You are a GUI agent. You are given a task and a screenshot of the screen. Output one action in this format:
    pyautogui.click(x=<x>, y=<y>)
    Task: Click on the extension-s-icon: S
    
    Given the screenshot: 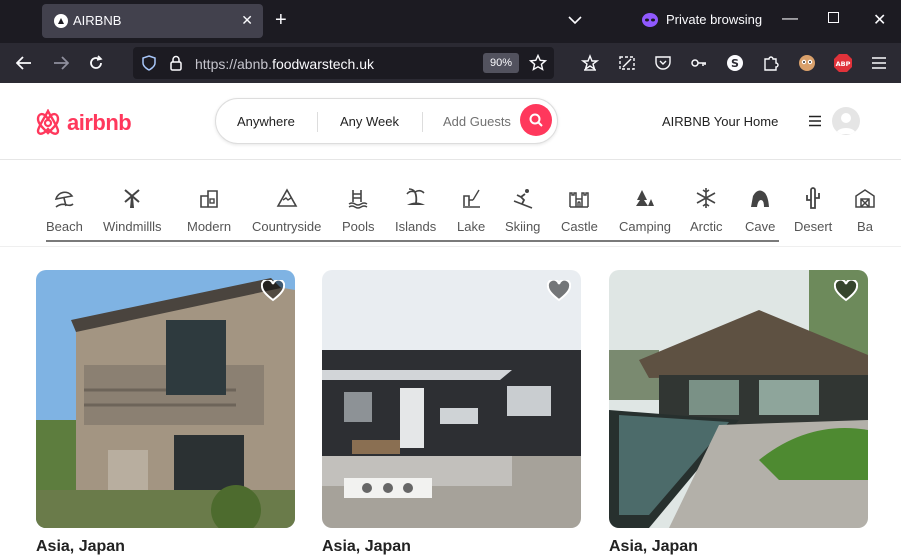 What is the action you would take?
    pyautogui.click(x=735, y=63)
    